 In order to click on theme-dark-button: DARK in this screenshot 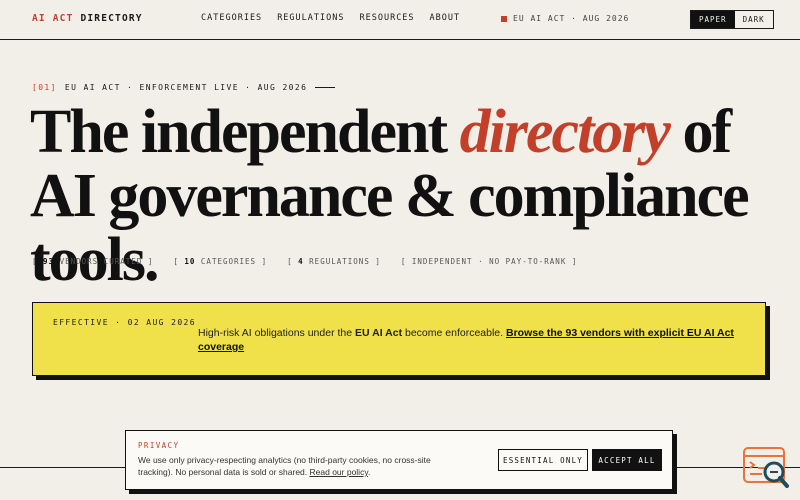, I will do `click(753, 19)`.